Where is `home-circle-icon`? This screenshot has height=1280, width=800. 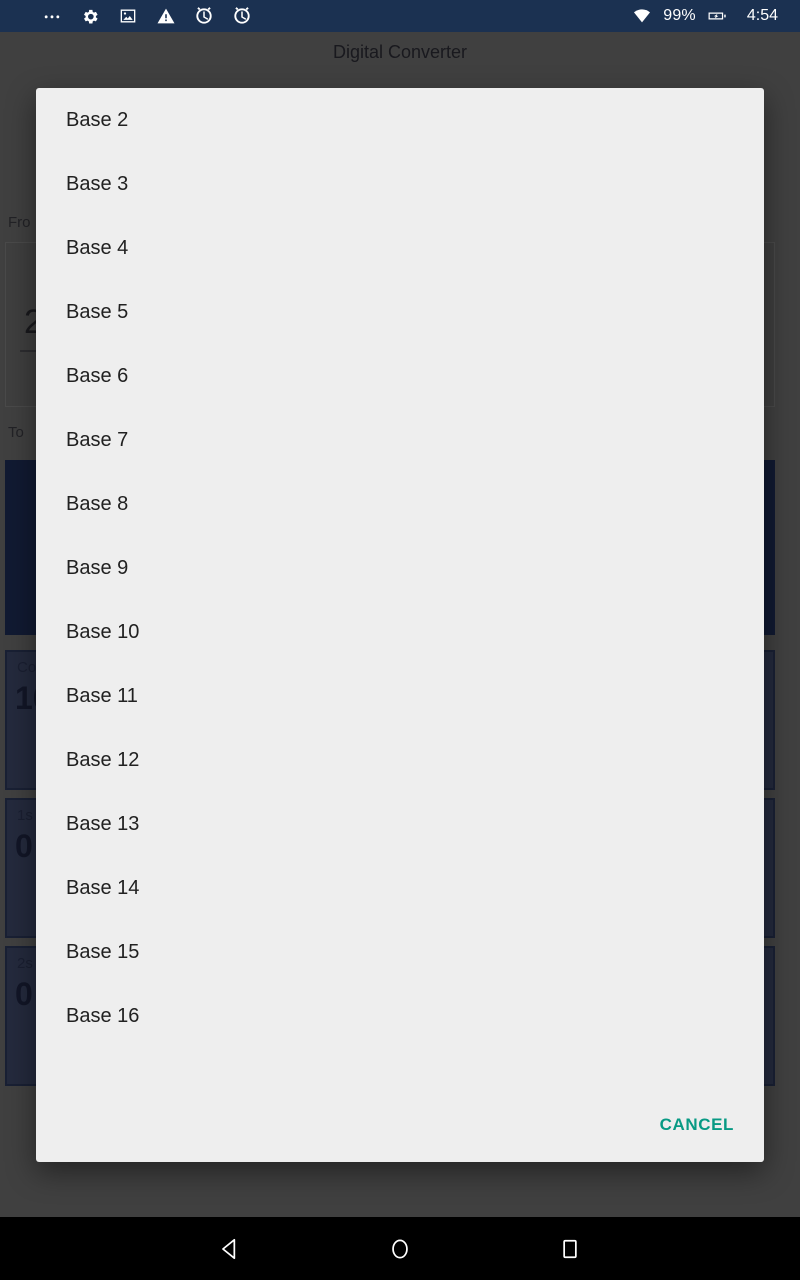
home-circle-icon is located at coordinates (400, 1248).